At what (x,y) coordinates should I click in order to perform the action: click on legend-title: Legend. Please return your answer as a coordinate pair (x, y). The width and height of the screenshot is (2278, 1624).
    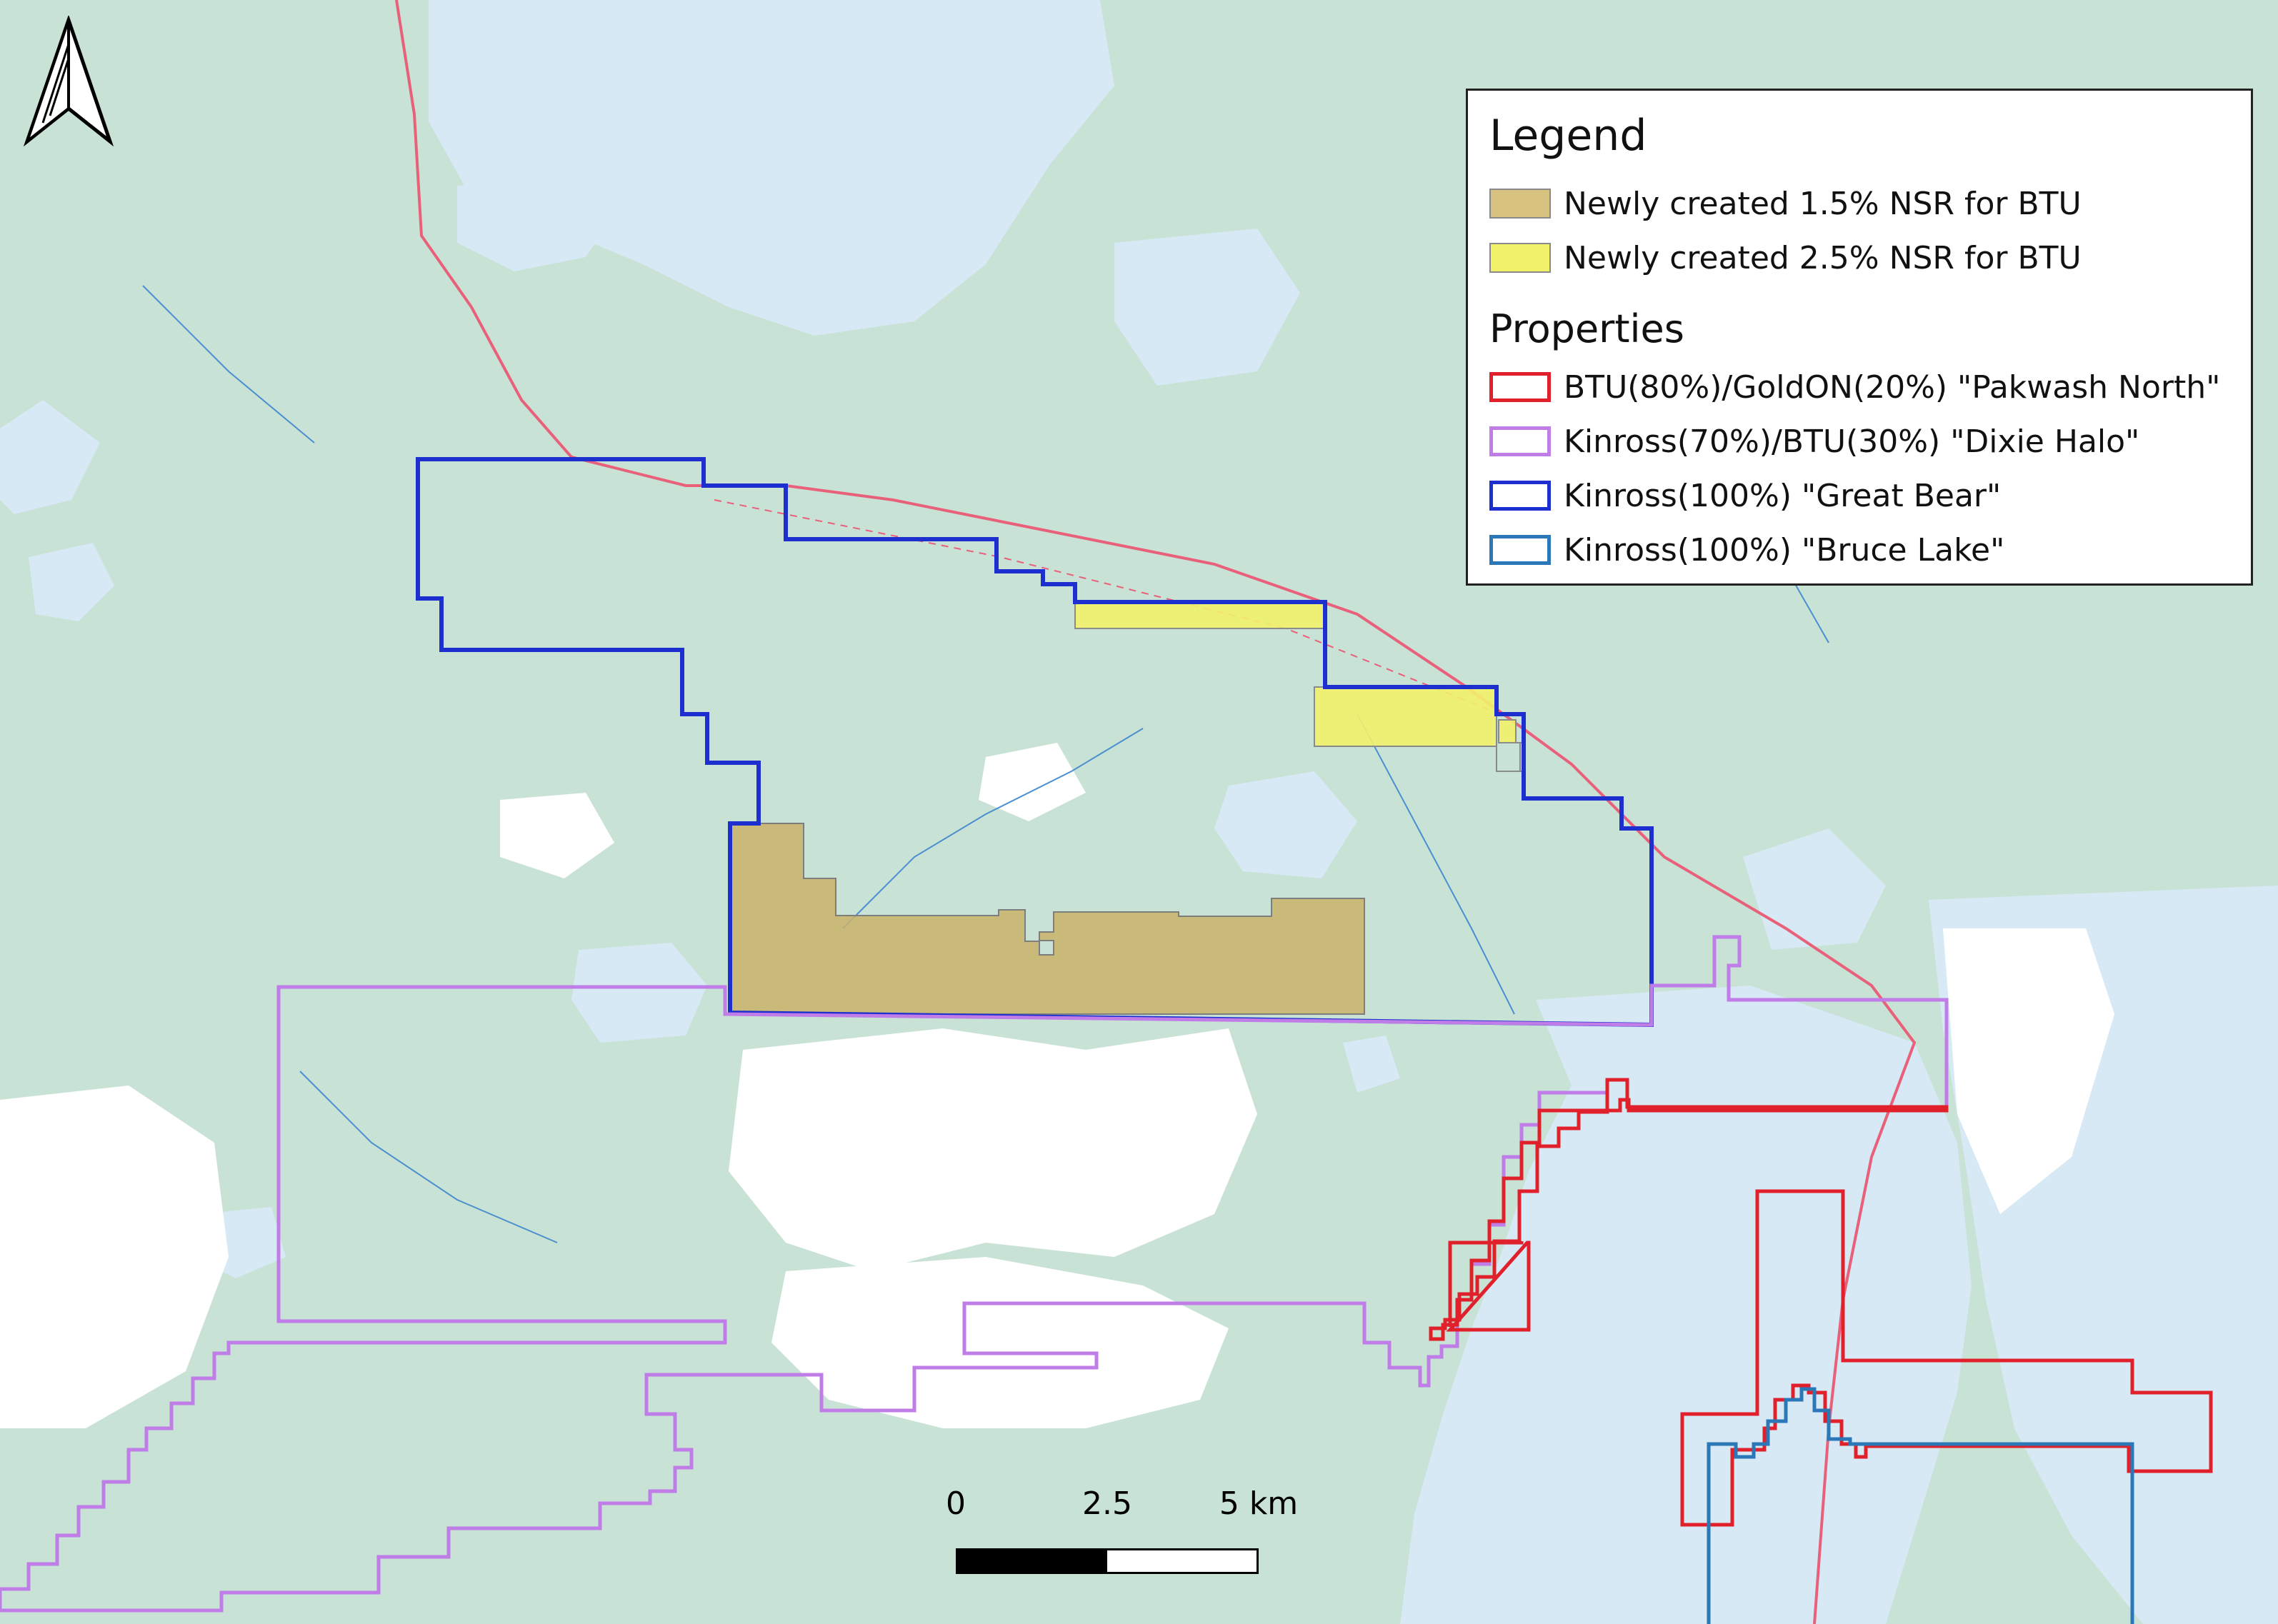
    Looking at the image, I should click on (1568, 136).